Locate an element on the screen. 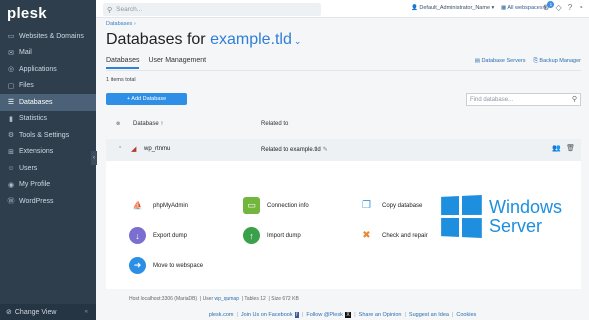 The height and width of the screenshot is (320, 589). footer-link-cookies: Cookies is located at coordinates (466, 315).